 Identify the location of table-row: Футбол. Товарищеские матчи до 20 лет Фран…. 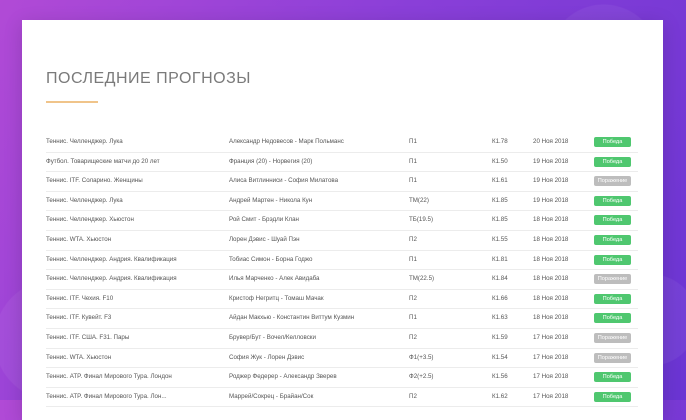
(342, 163).